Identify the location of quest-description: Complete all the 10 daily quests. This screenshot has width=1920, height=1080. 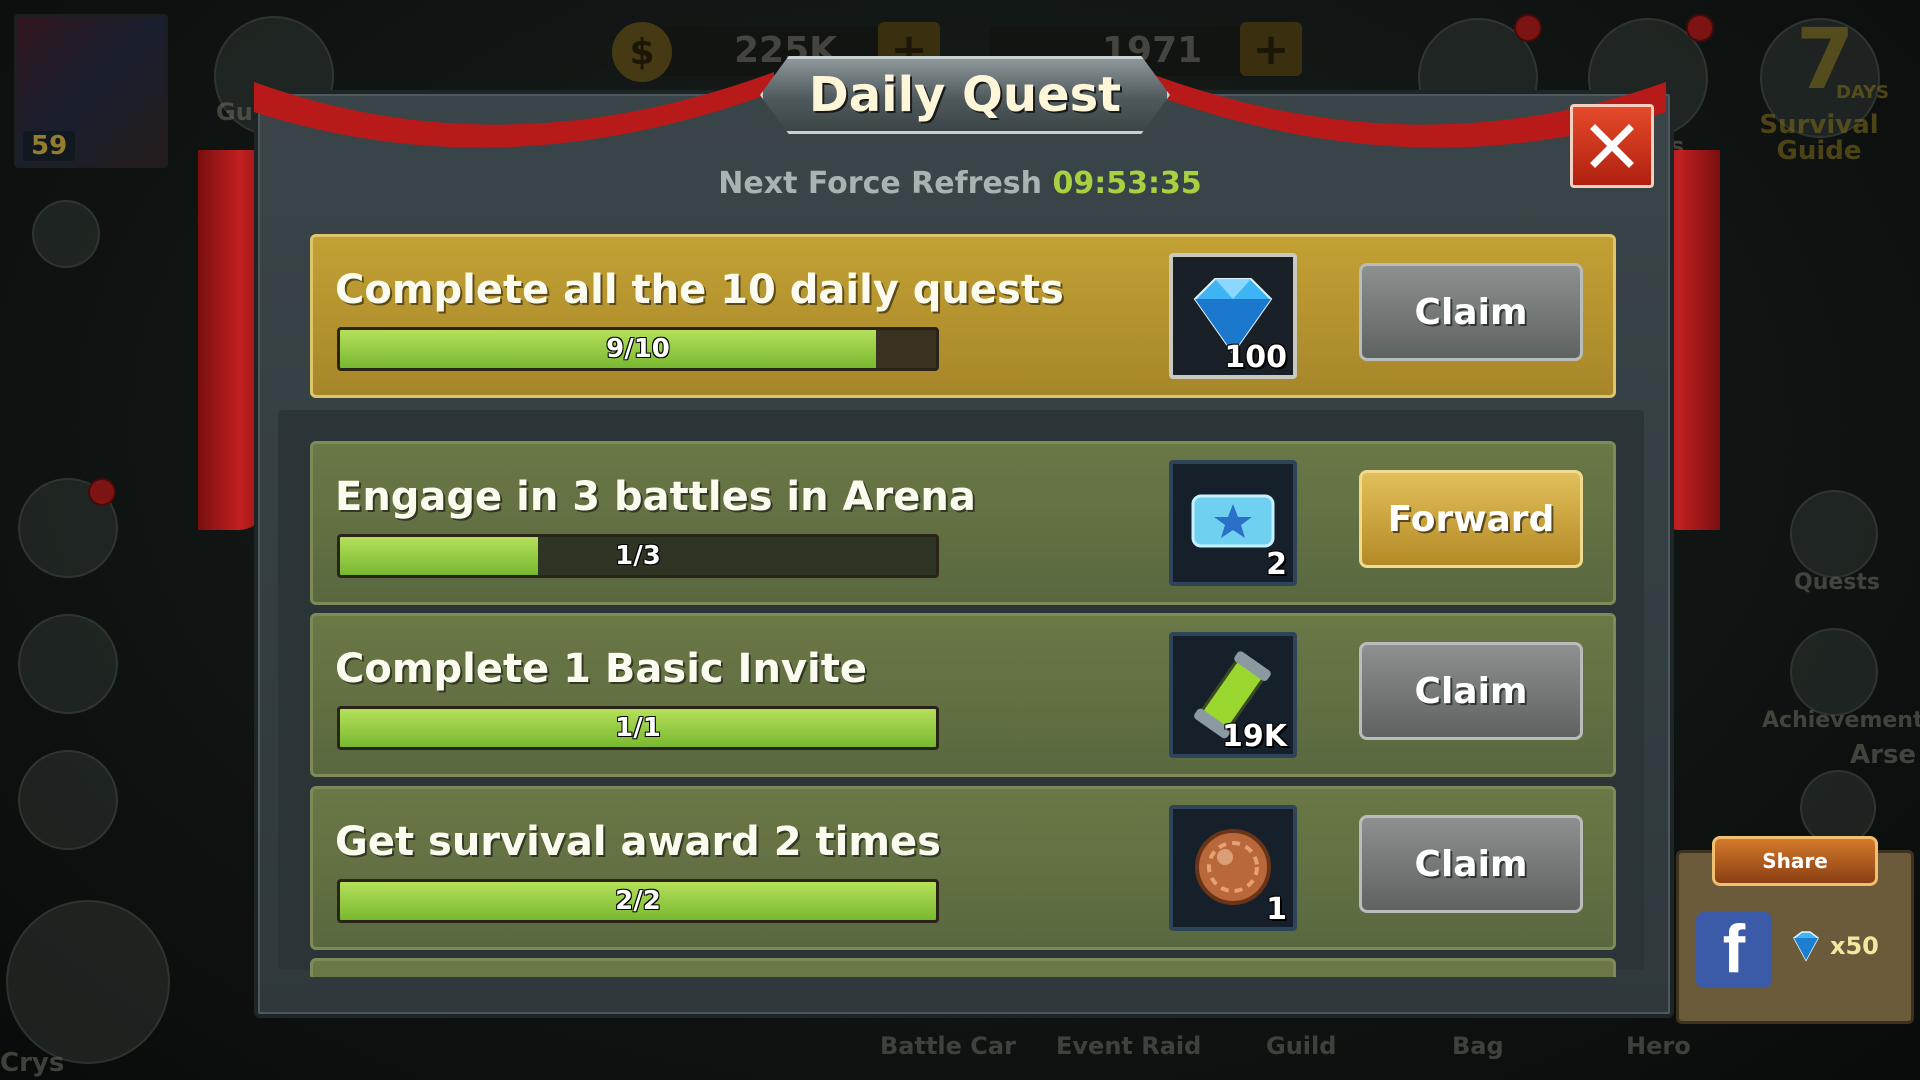
(699, 290).